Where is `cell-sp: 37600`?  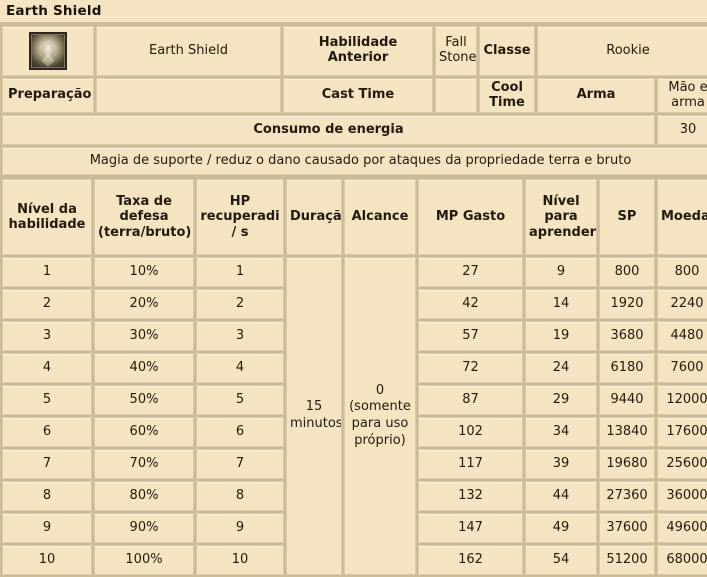
cell-sp: 37600 is located at coordinates (627, 528).